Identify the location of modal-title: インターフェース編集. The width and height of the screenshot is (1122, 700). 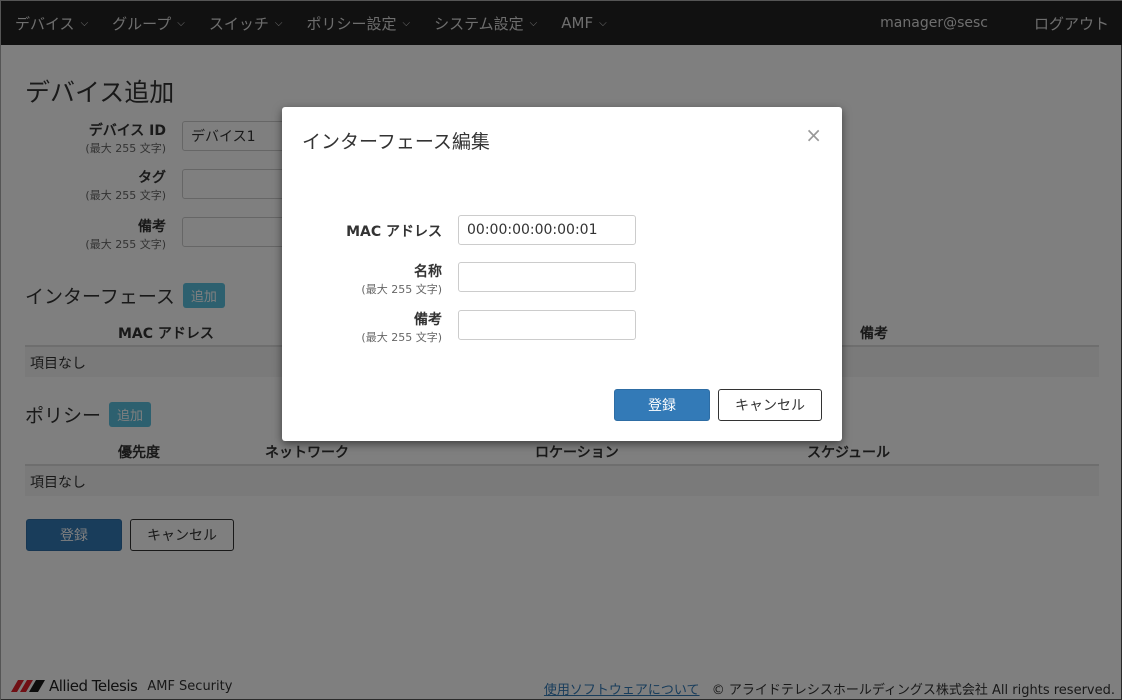
(396, 142).